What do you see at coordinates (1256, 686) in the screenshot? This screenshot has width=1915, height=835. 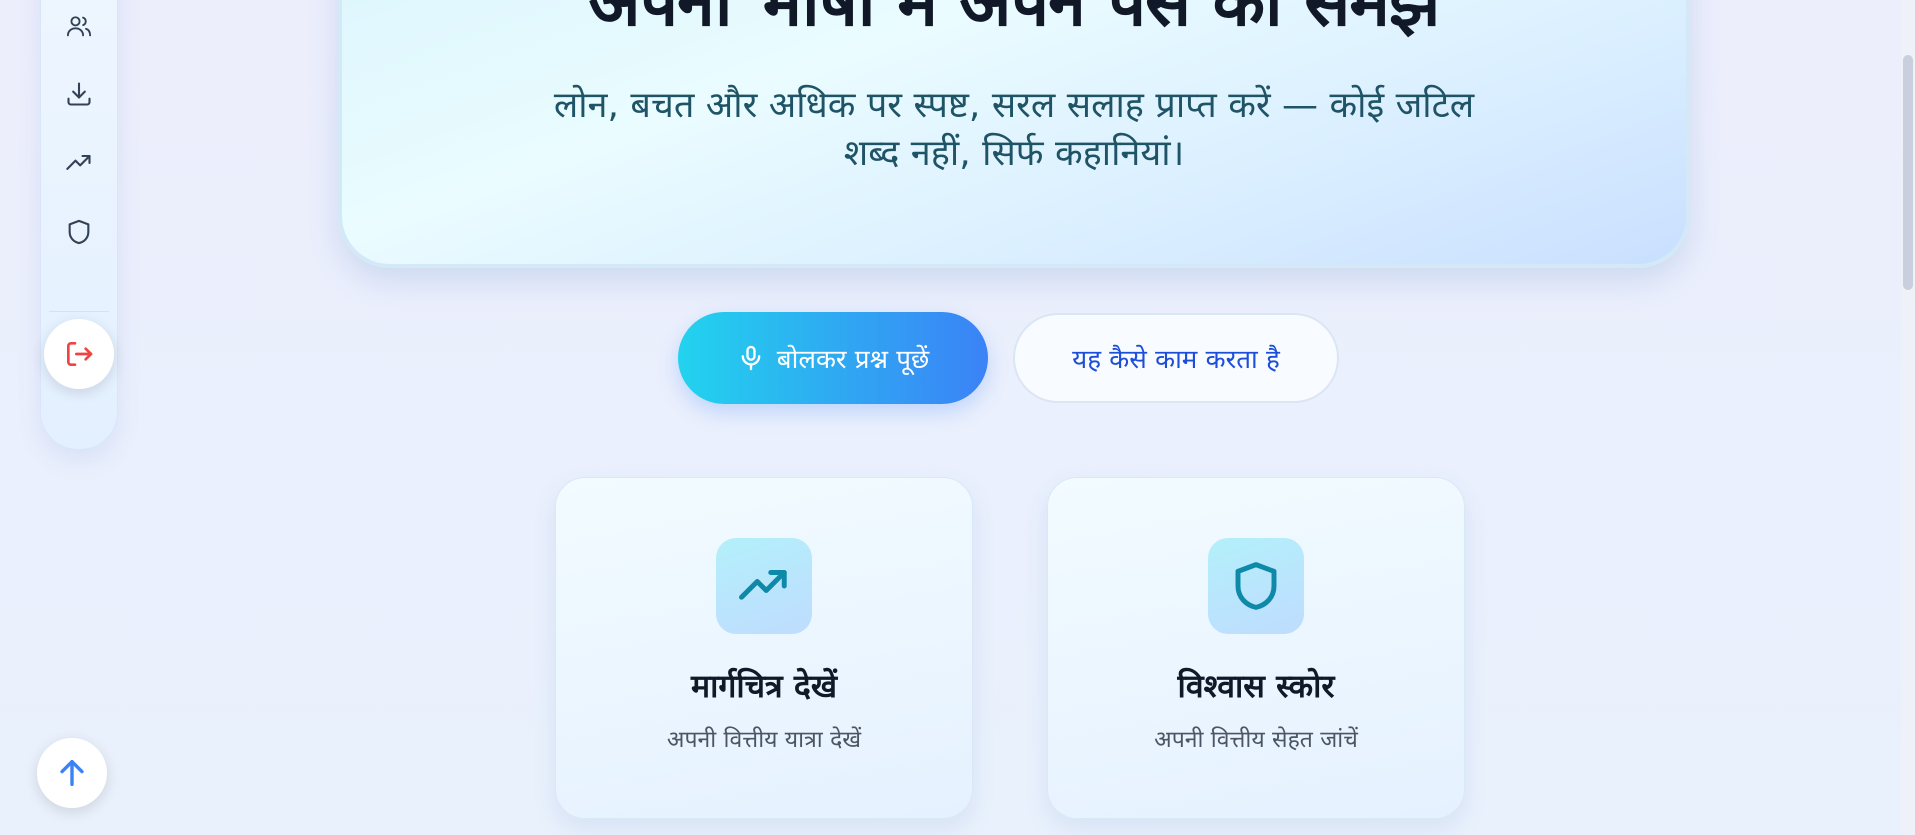 I see `trust-score-card-title: विश्वास स्कोर` at bounding box center [1256, 686].